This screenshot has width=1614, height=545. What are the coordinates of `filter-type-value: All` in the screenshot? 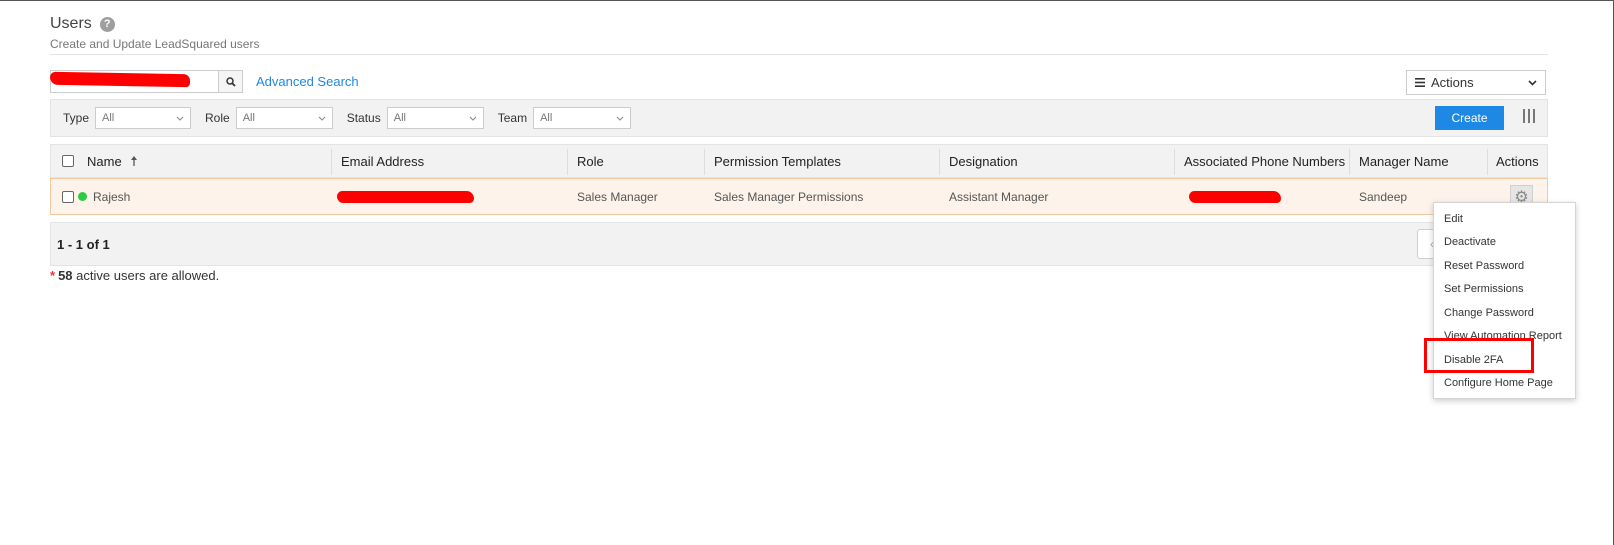 It's located at (108, 118).